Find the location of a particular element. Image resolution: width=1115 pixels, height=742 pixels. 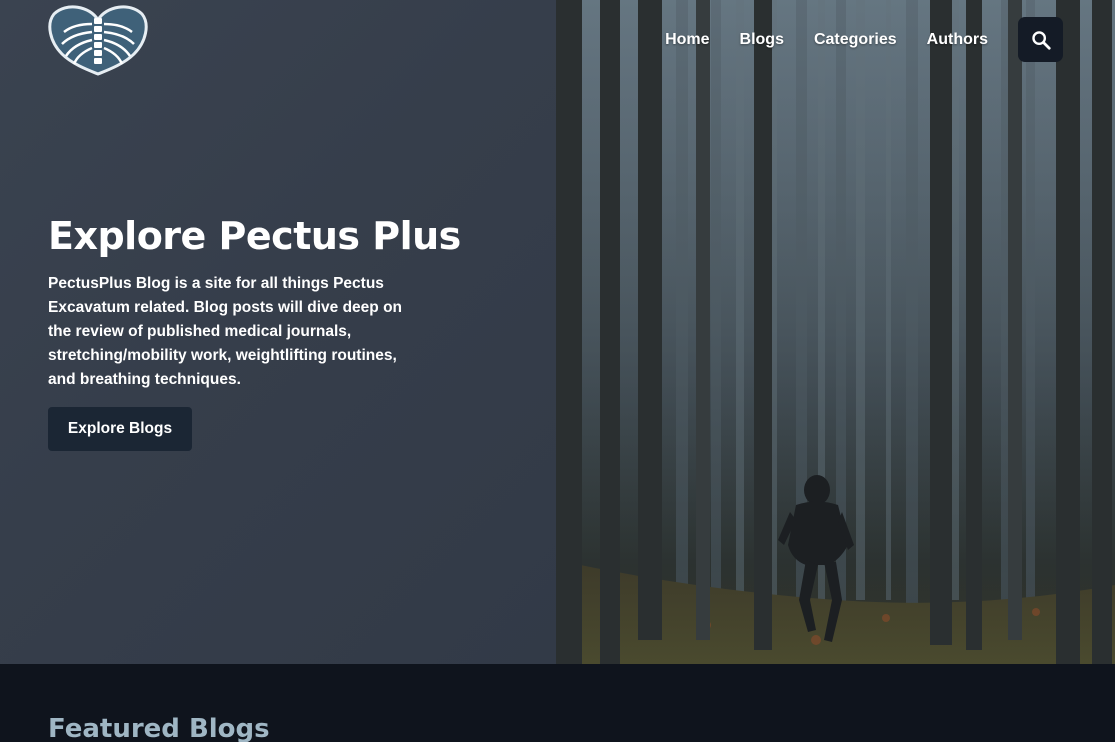

search-button is located at coordinates (1040, 39).